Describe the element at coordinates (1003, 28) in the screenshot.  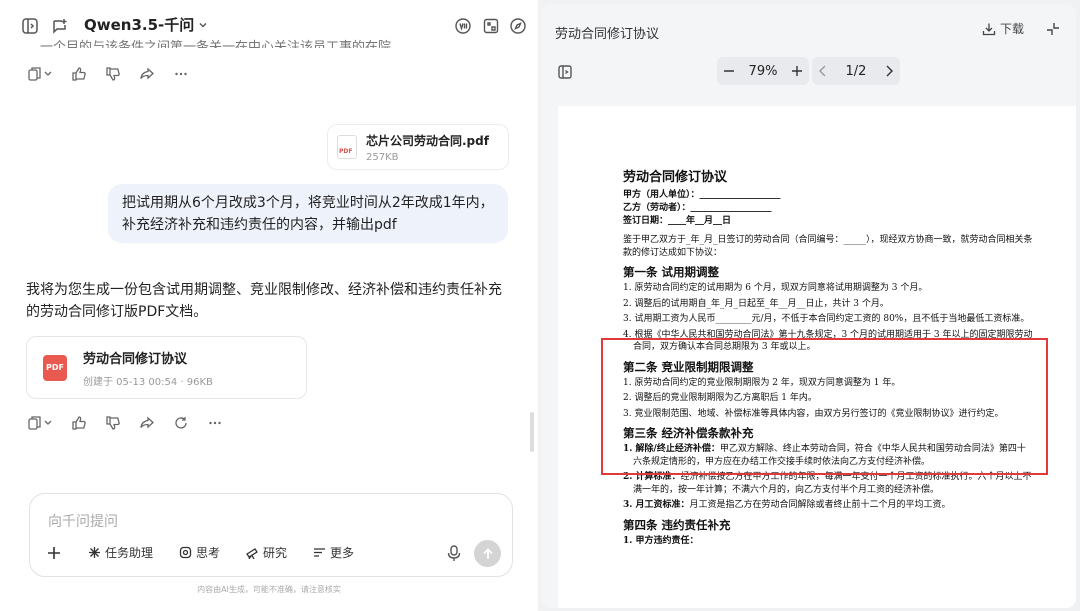
I see `download-button: 下载` at that location.